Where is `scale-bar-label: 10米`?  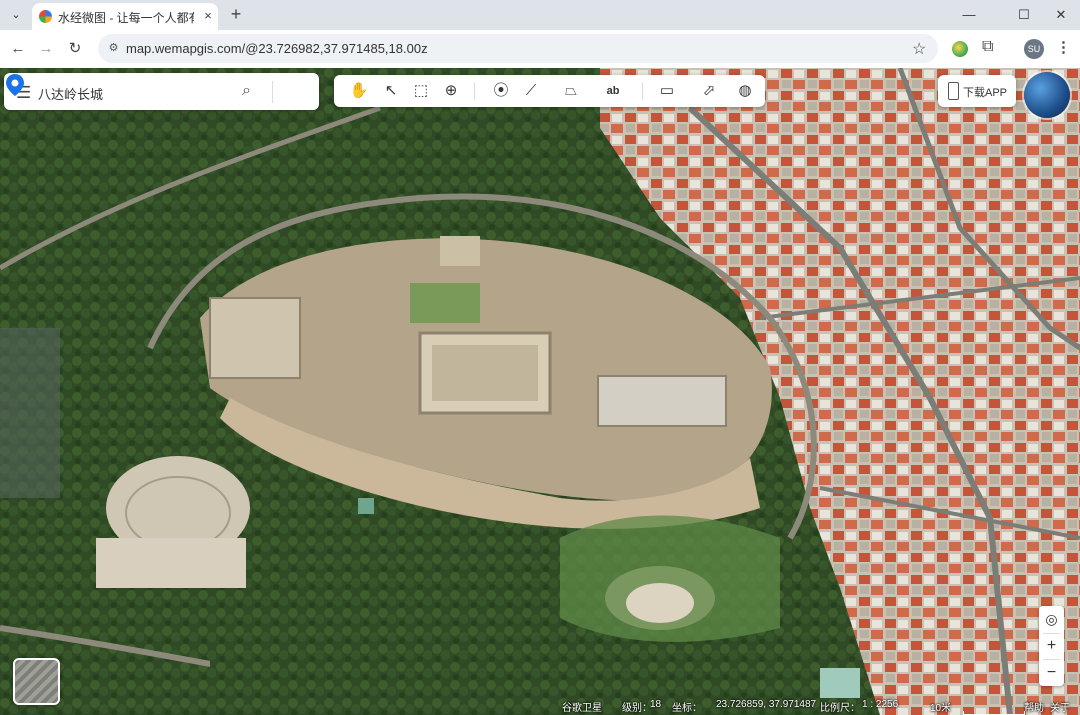 scale-bar-label: 10米 is located at coordinates (941, 708).